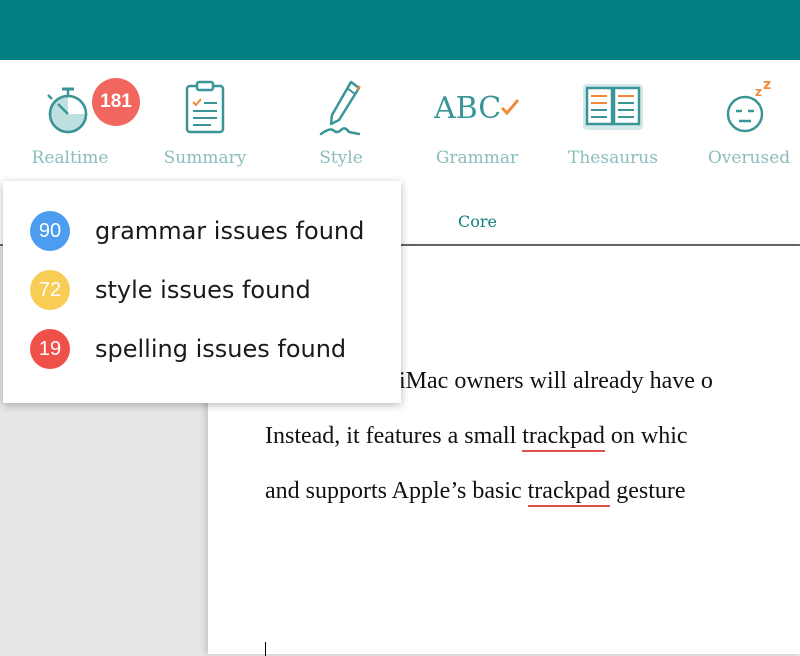 This screenshot has width=800, height=656. What do you see at coordinates (341, 158) in the screenshot?
I see `tool-label: Style` at bounding box center [341, 158].